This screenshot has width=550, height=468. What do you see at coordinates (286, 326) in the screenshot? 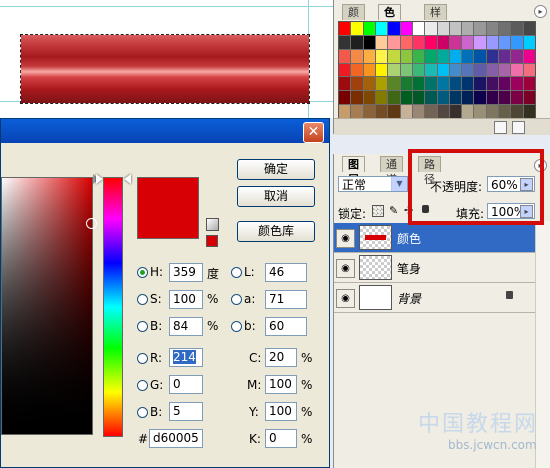
I see `lab-b-field: 60` at bounding box center [286, 326].